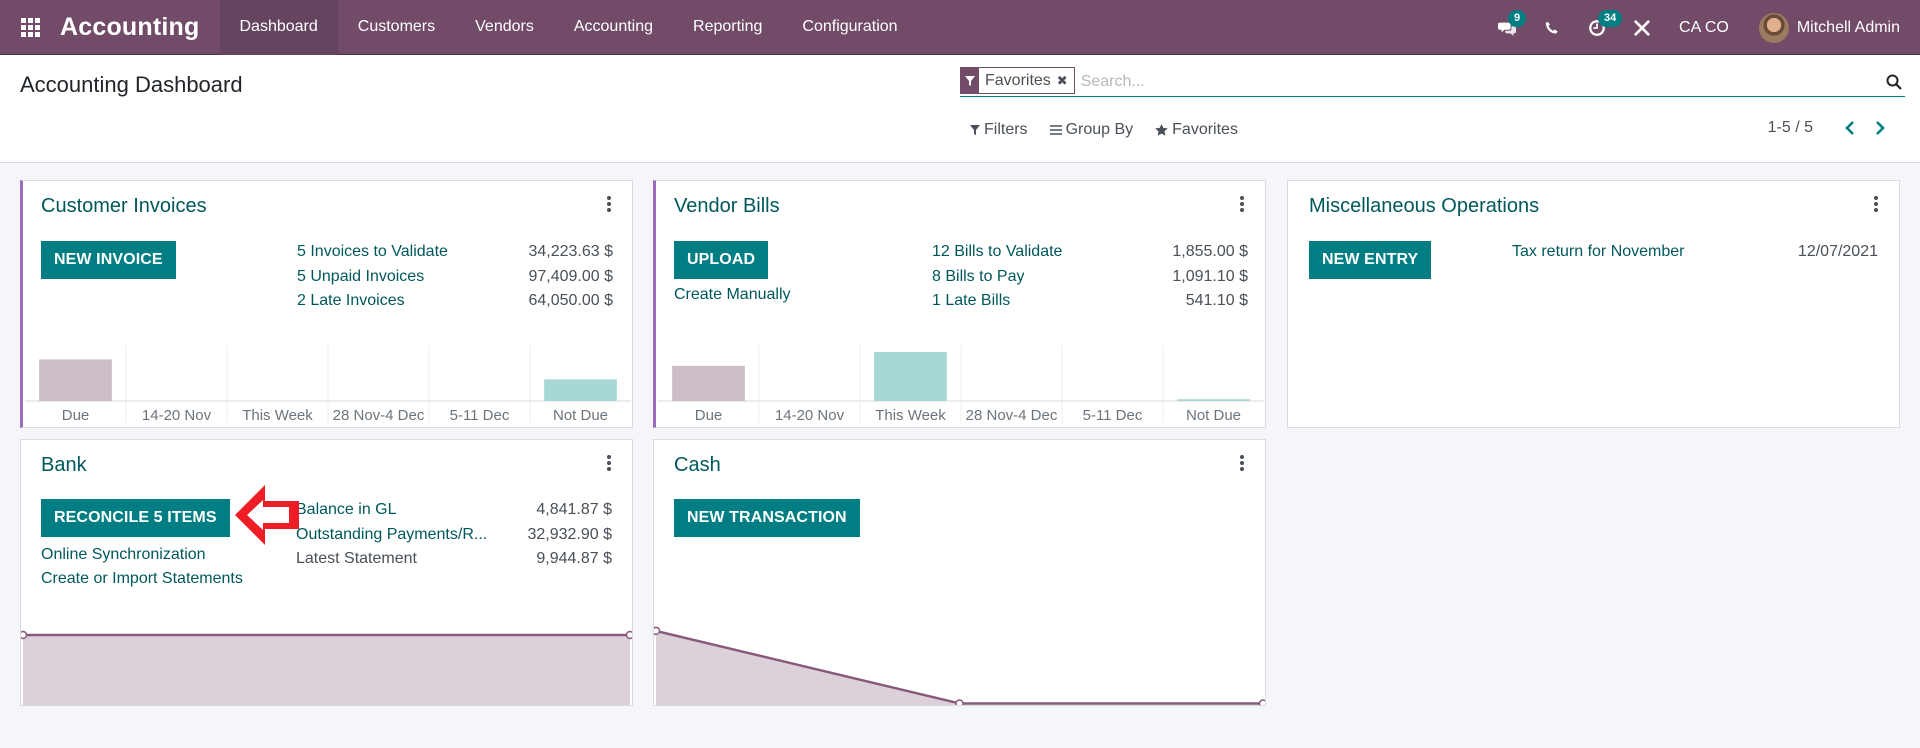 Image resolution: width=1920 pixels, height=748 pixels. I want to click on avatar, so click(1773, 27).